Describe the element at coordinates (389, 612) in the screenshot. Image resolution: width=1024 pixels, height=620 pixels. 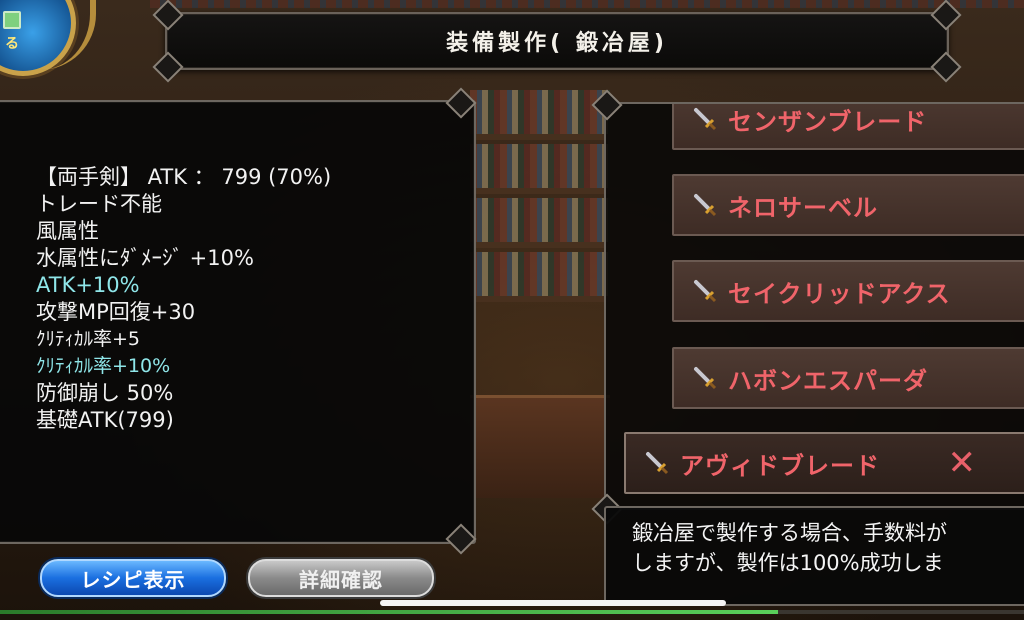
I see `progress-fill` at that location.